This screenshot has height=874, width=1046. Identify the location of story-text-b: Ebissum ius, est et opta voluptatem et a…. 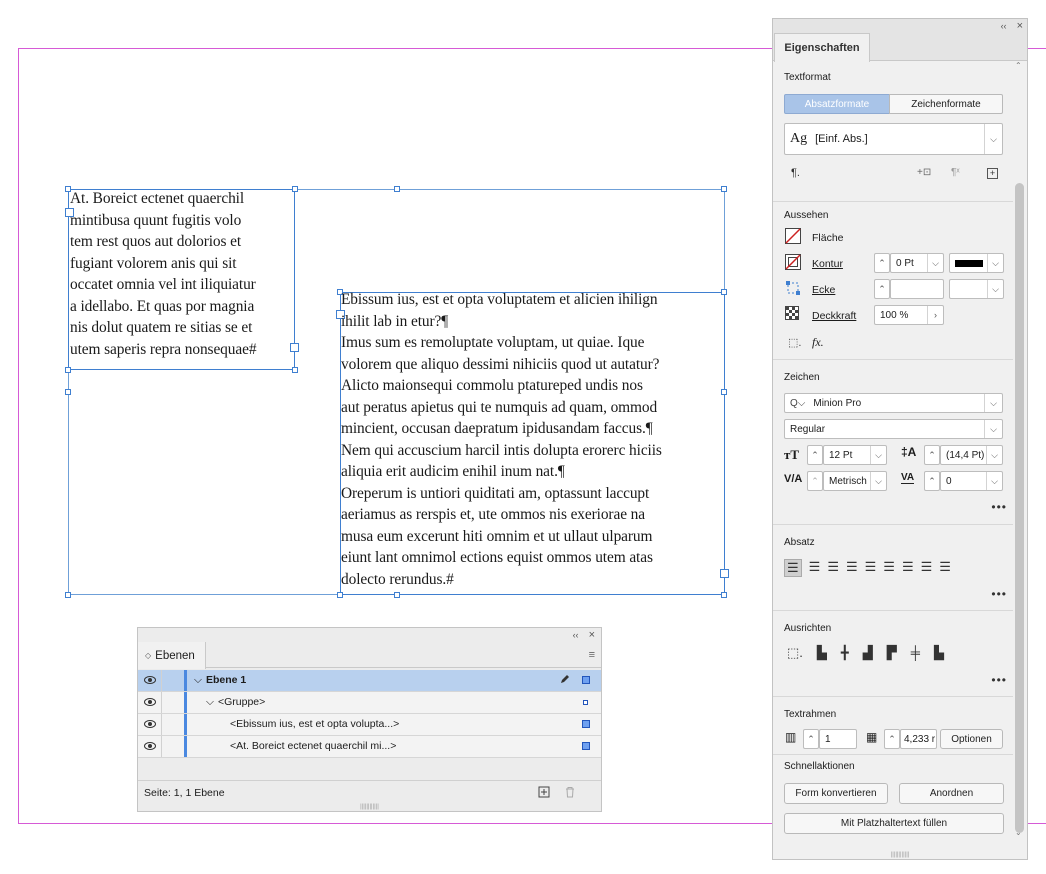
(501, 439).